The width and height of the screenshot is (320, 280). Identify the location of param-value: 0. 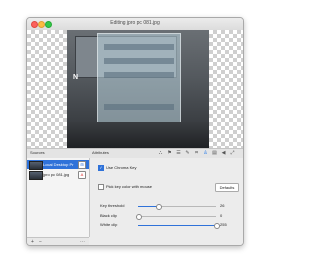
(221, 215).